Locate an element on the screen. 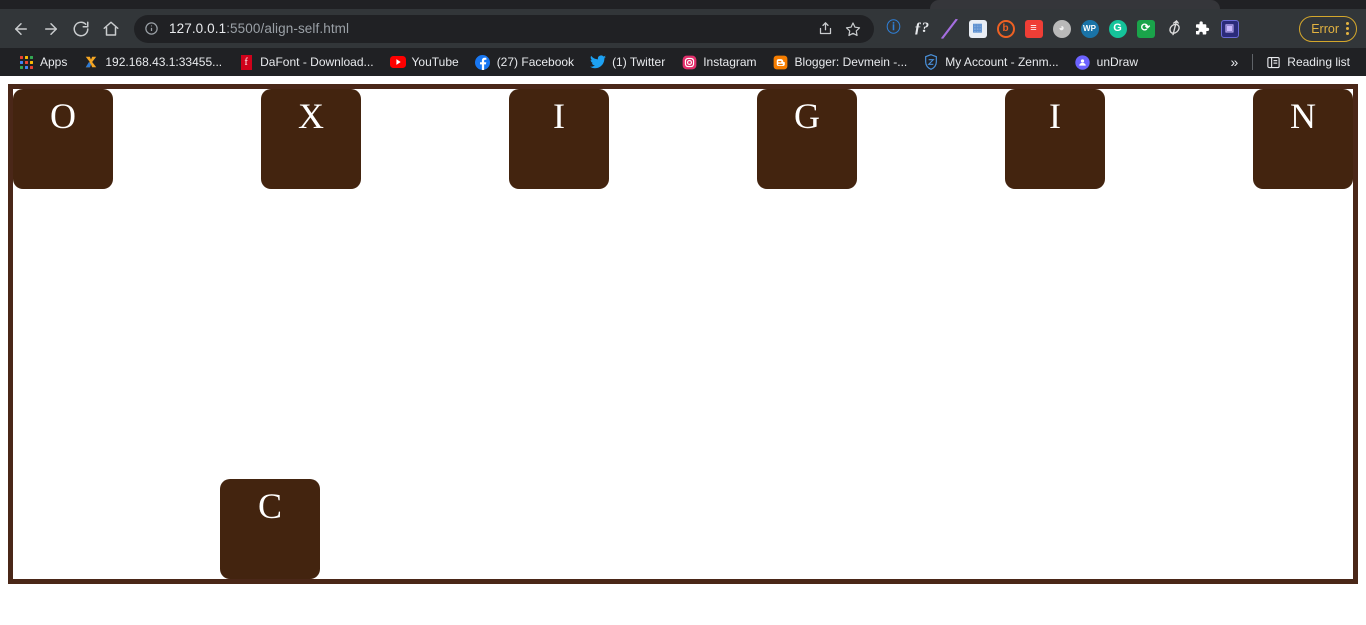  bookmark-facebook: (27) Facebook is located at coordinates (524, 62).